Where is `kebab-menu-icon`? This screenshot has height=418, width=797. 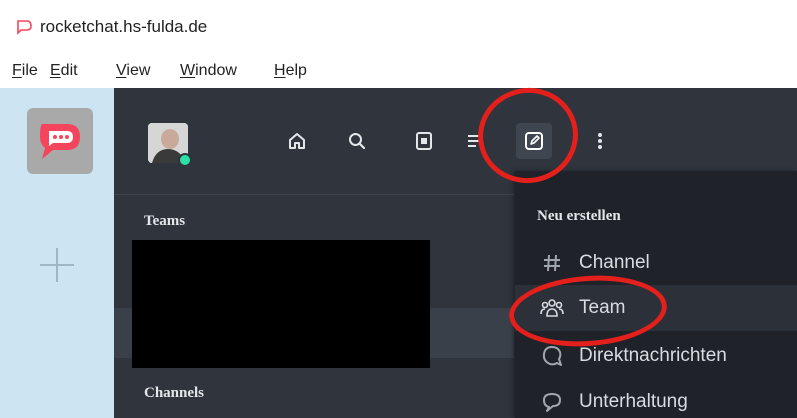 kebab-menu-icon is located at coordinates (600, 141).